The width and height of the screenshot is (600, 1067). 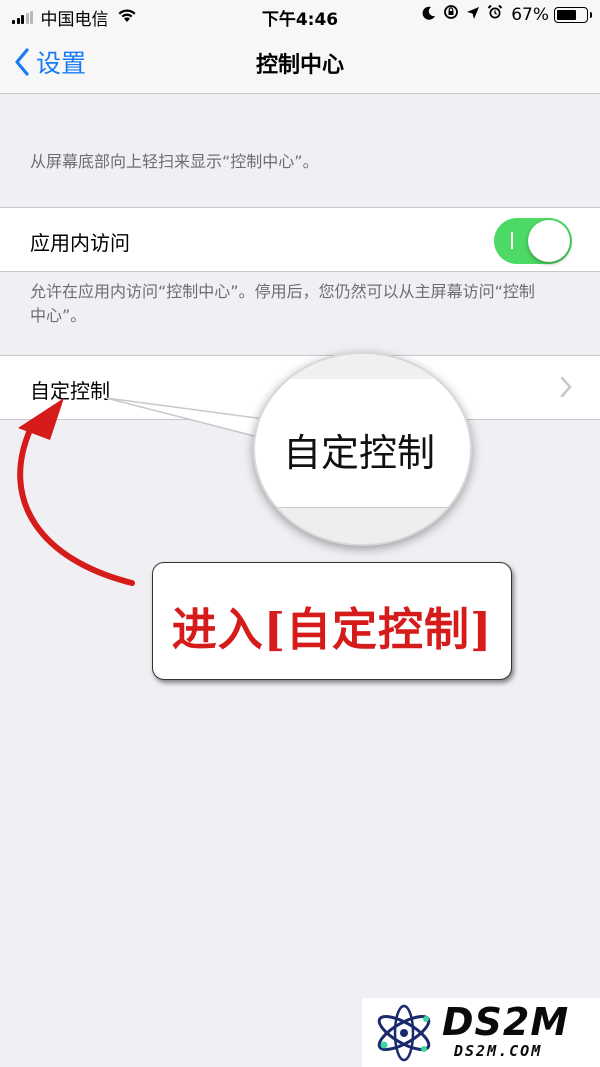 I want to click on callout-box: 进入[自定控制], so click(x=332, y=621).